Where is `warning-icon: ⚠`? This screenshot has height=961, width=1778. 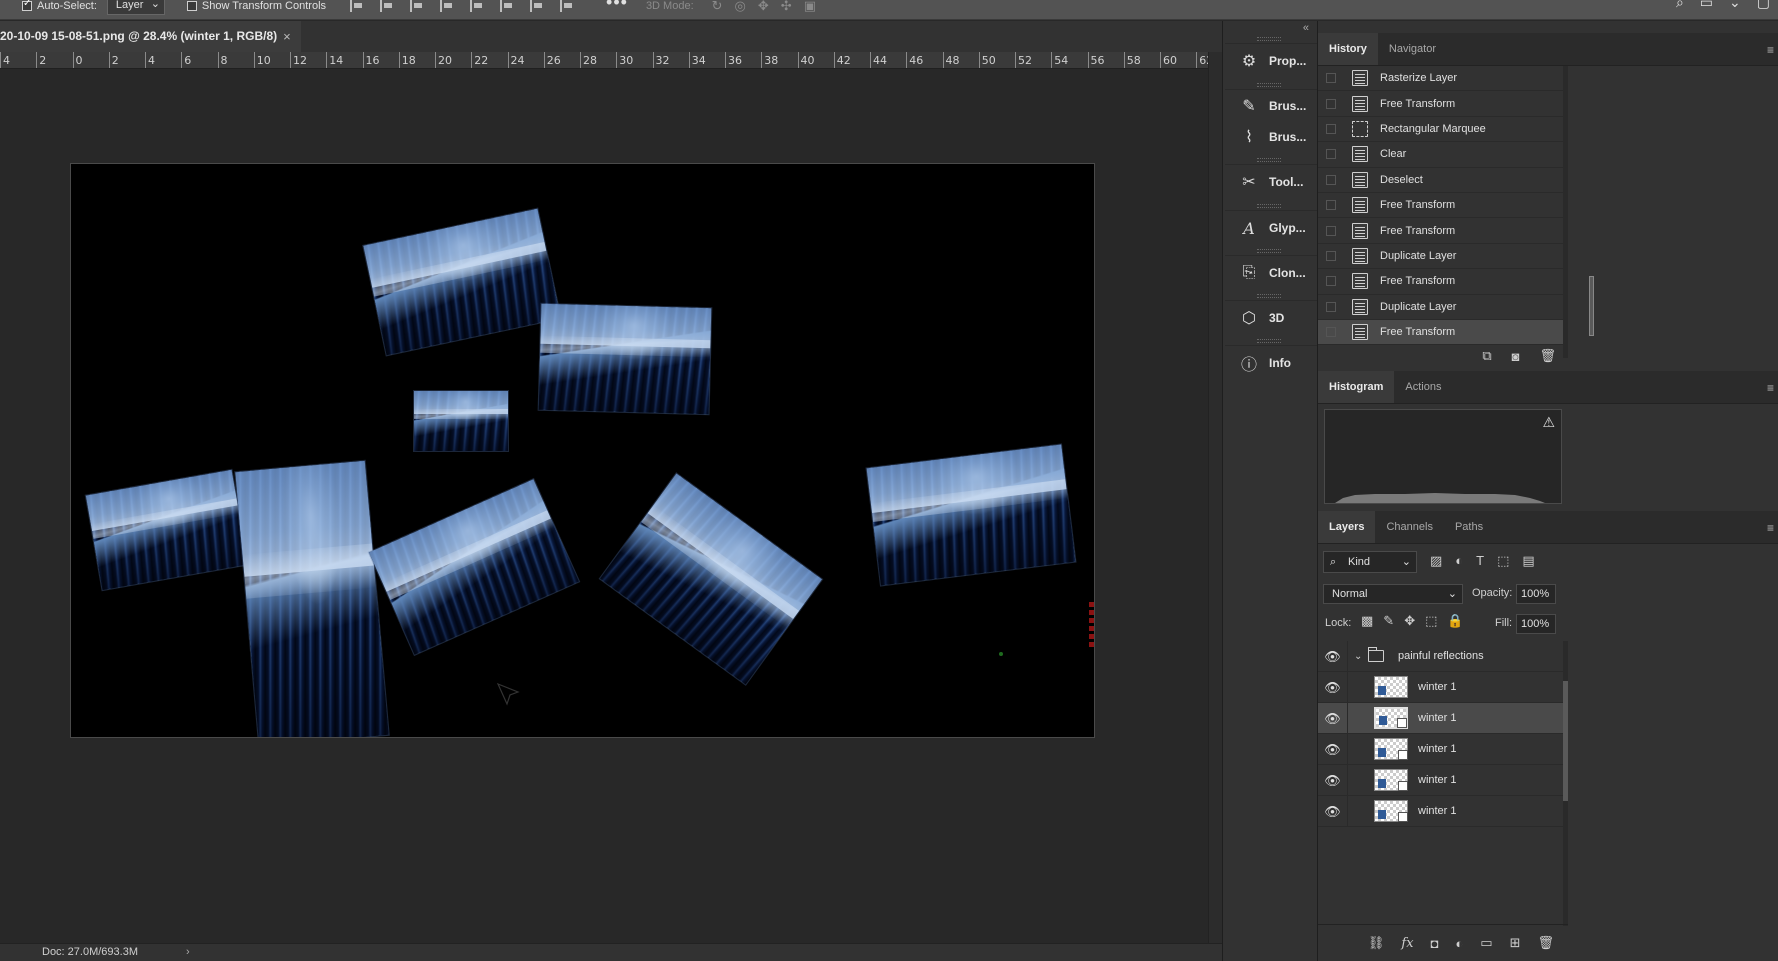 warning-icon: ⚠ is located at coordinates (1548, 422).